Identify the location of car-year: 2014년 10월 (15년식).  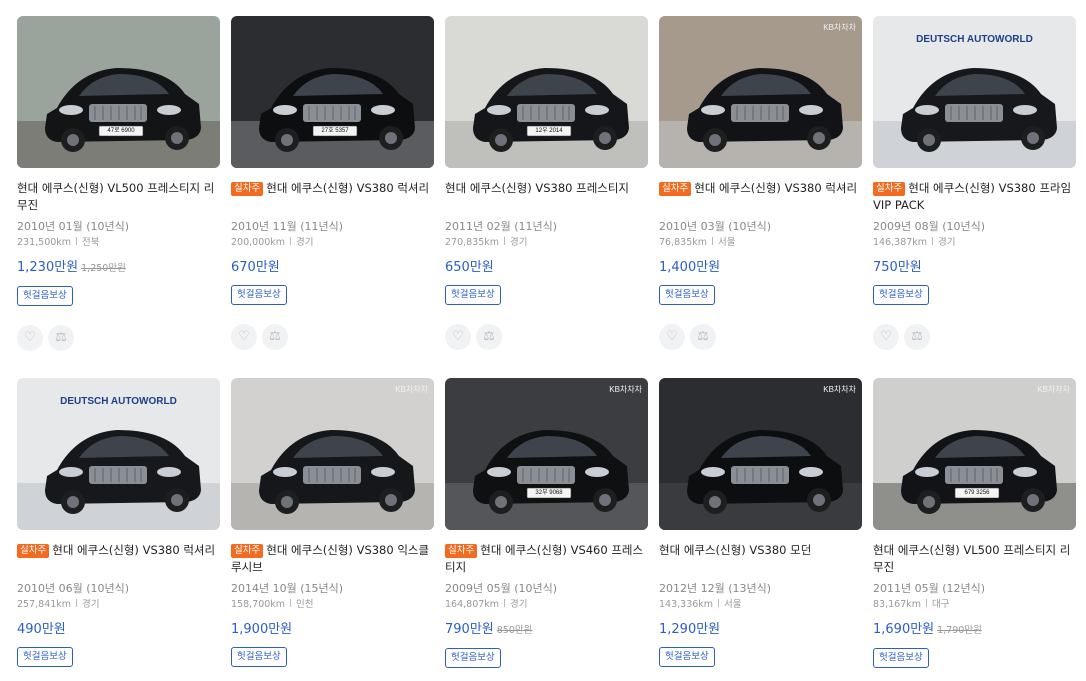
(287, 588).